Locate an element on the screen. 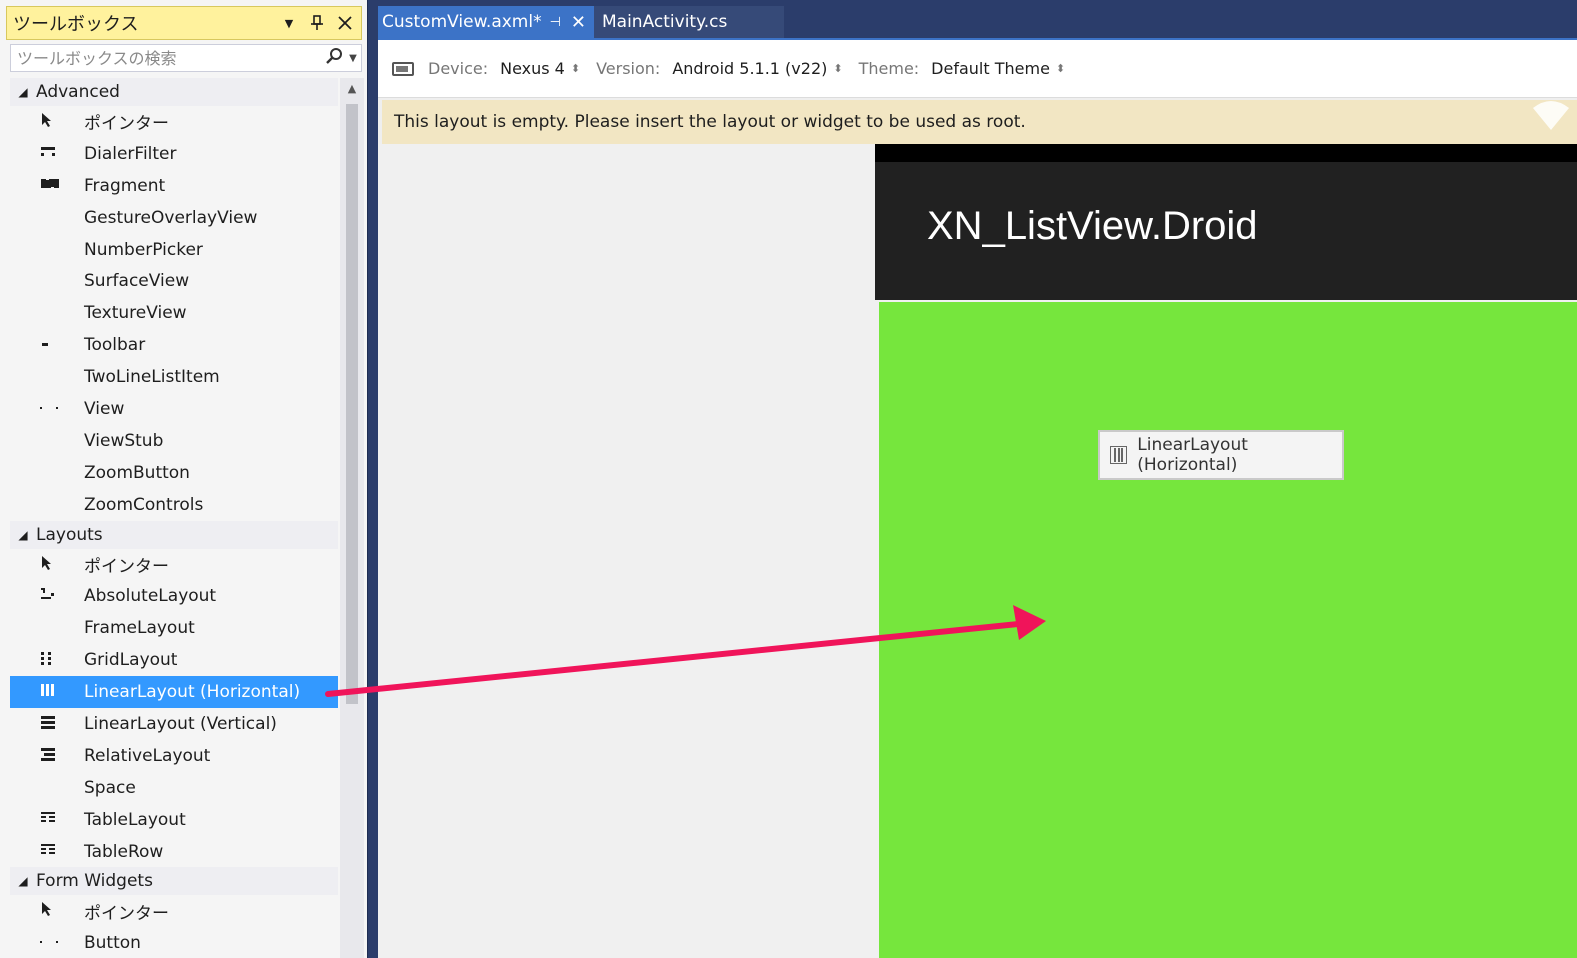 Image resolution: width=1577 pixels, height=958 pixels. table-layout-icon is located at coordinates (47, 820).